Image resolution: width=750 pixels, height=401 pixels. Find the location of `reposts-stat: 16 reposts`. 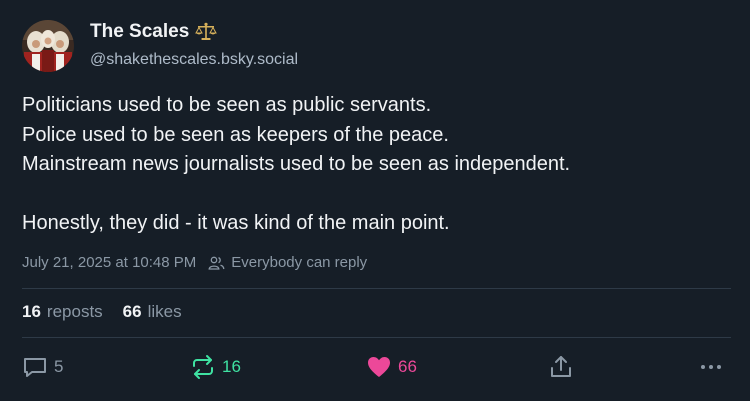

reposts-stat: 16 reposts is located at coordinates (62, 312).